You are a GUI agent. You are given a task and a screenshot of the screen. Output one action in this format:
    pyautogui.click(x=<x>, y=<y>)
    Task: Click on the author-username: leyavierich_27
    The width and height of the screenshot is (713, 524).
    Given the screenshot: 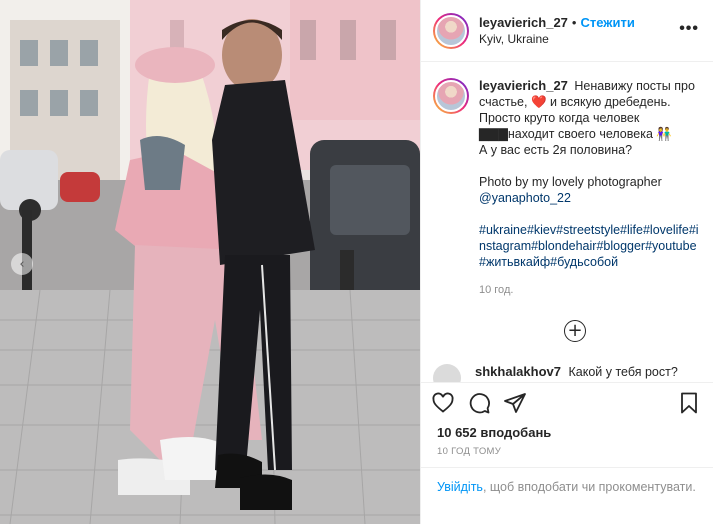 What is the action you would take?
    pyautogui.click(x=523, y=23)
    